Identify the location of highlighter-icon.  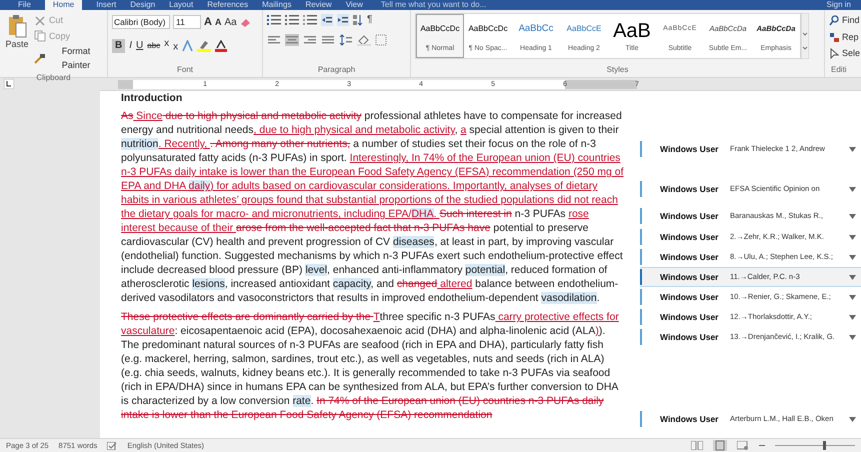
(204, 46).